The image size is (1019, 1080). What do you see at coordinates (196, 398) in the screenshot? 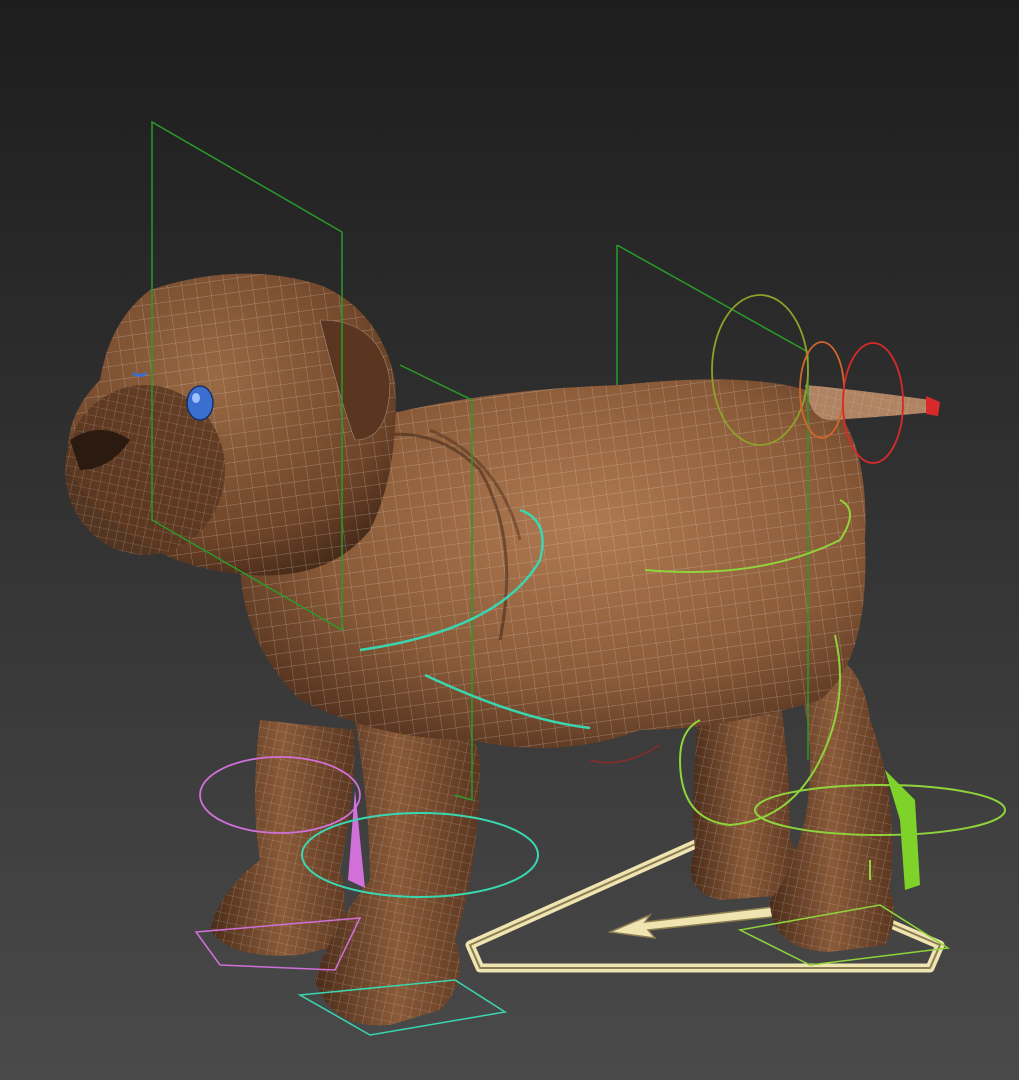
I see `eye-highlight` at bounding box center [196, 398].